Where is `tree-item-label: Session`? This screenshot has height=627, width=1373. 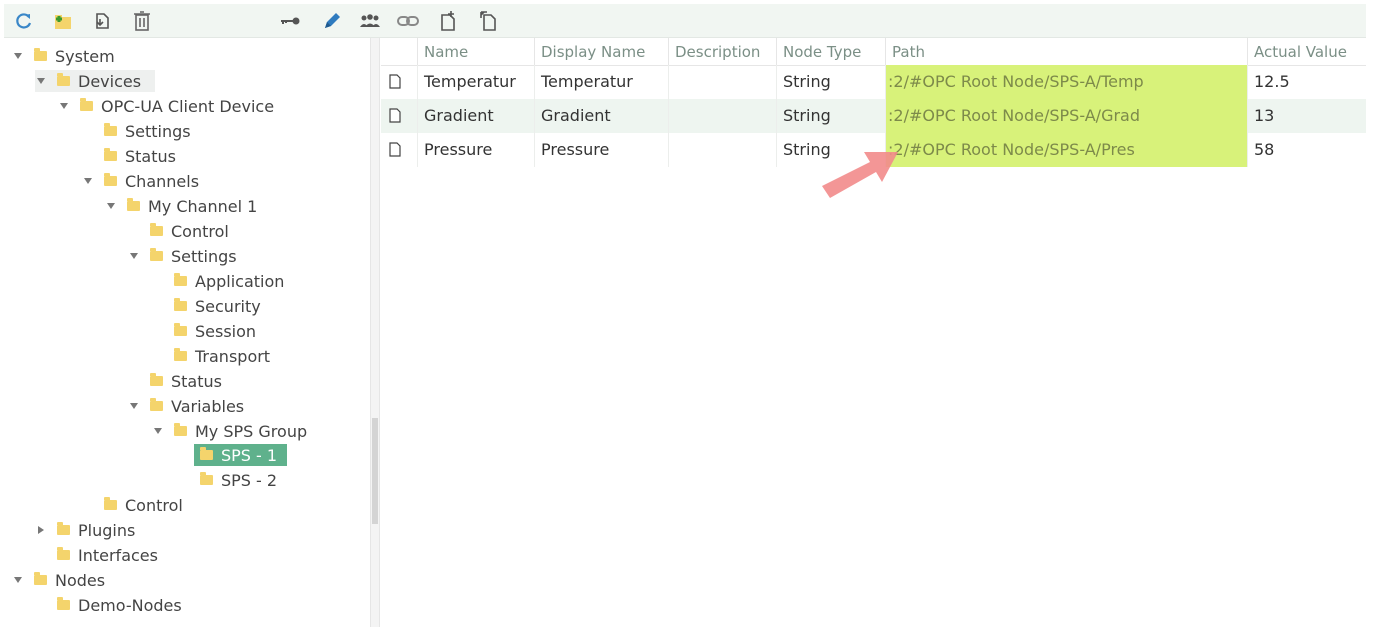 tree-item-label: Session is located at coordinates (226, 331).